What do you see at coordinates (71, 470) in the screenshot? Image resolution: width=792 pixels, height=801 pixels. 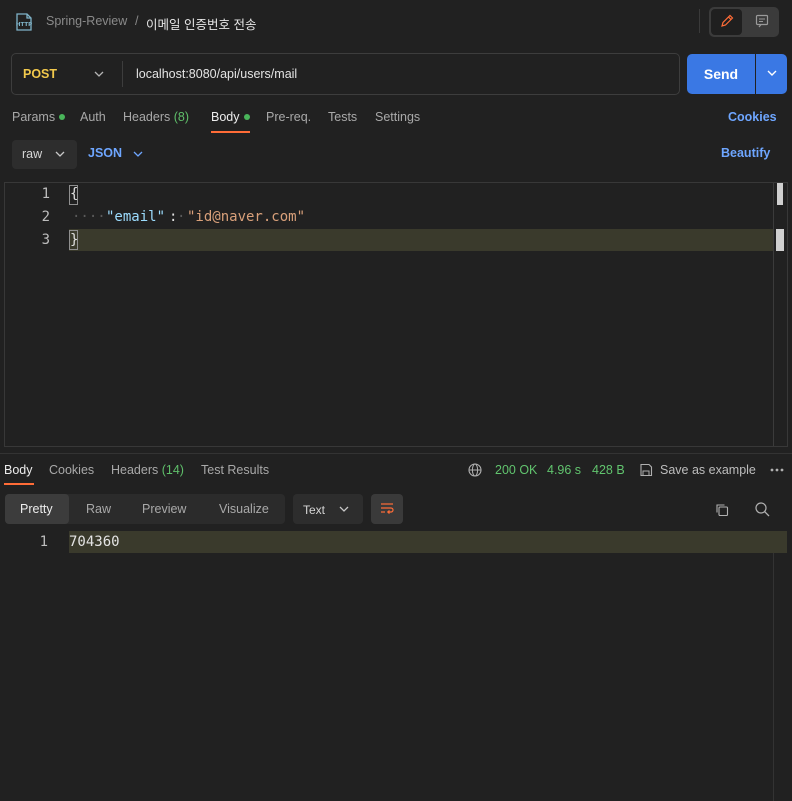 I see `response-tab-cookies: Cookies` at bounding box center [71, 470].